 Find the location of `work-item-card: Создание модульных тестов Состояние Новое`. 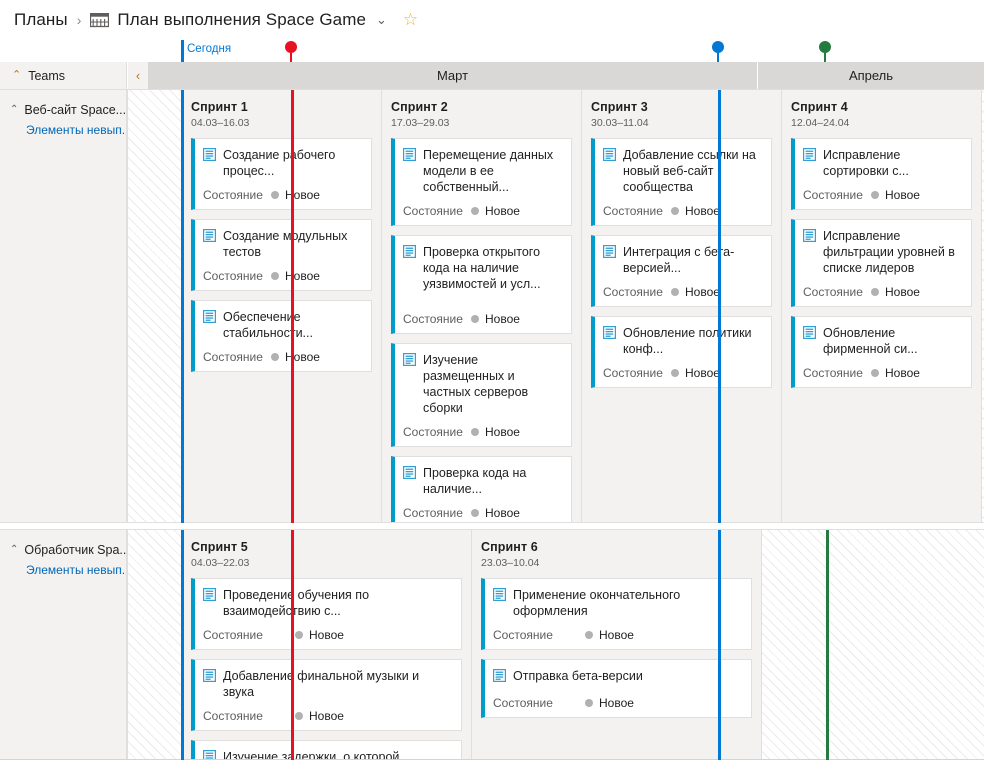

work-item-card: Создание модульных тестов Состояние Новое is located at coordinates (281, 255).